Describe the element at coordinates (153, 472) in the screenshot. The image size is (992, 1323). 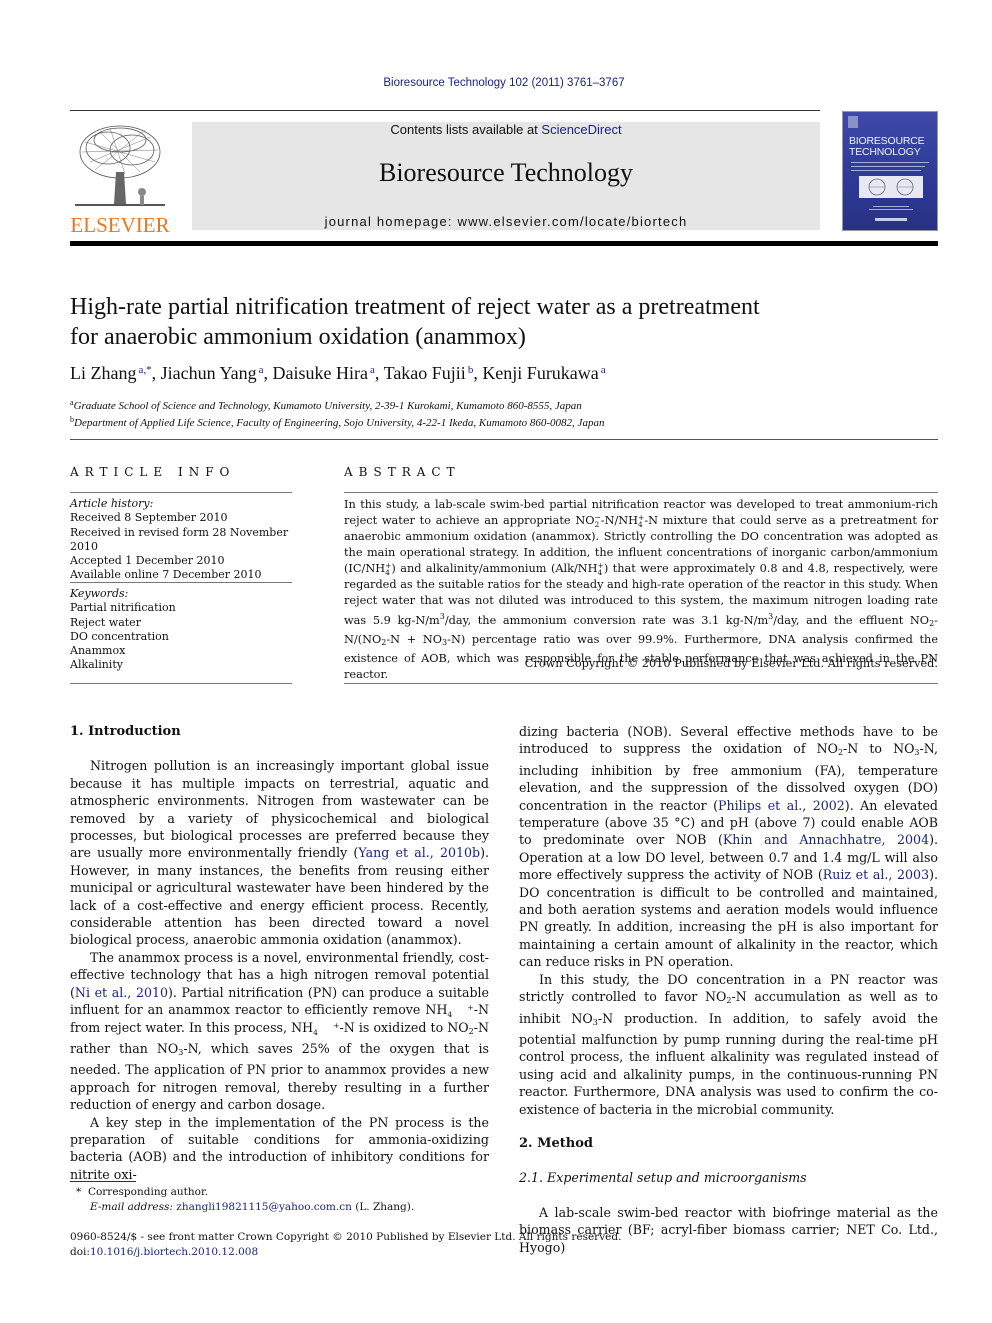
I see `article-info-heading: ARTICLE INFO` at that location.